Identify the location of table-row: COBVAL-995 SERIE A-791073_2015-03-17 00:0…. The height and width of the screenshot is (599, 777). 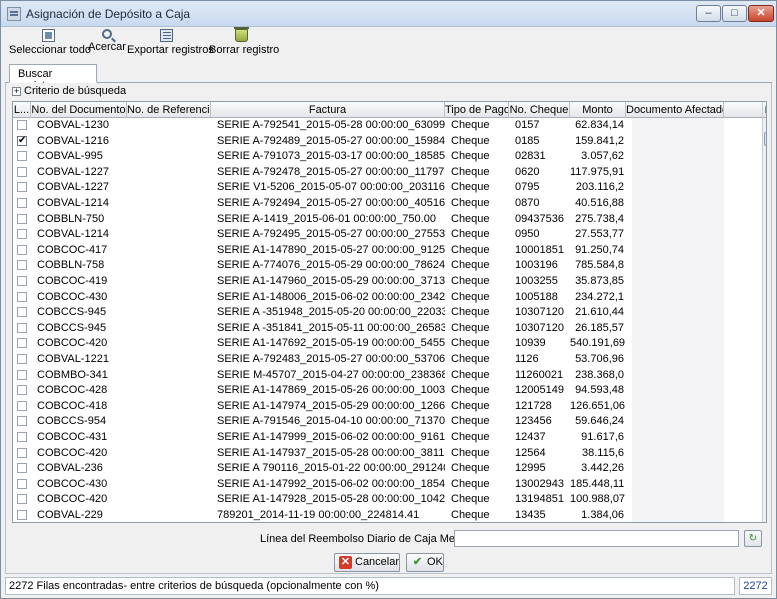
(387, 157).